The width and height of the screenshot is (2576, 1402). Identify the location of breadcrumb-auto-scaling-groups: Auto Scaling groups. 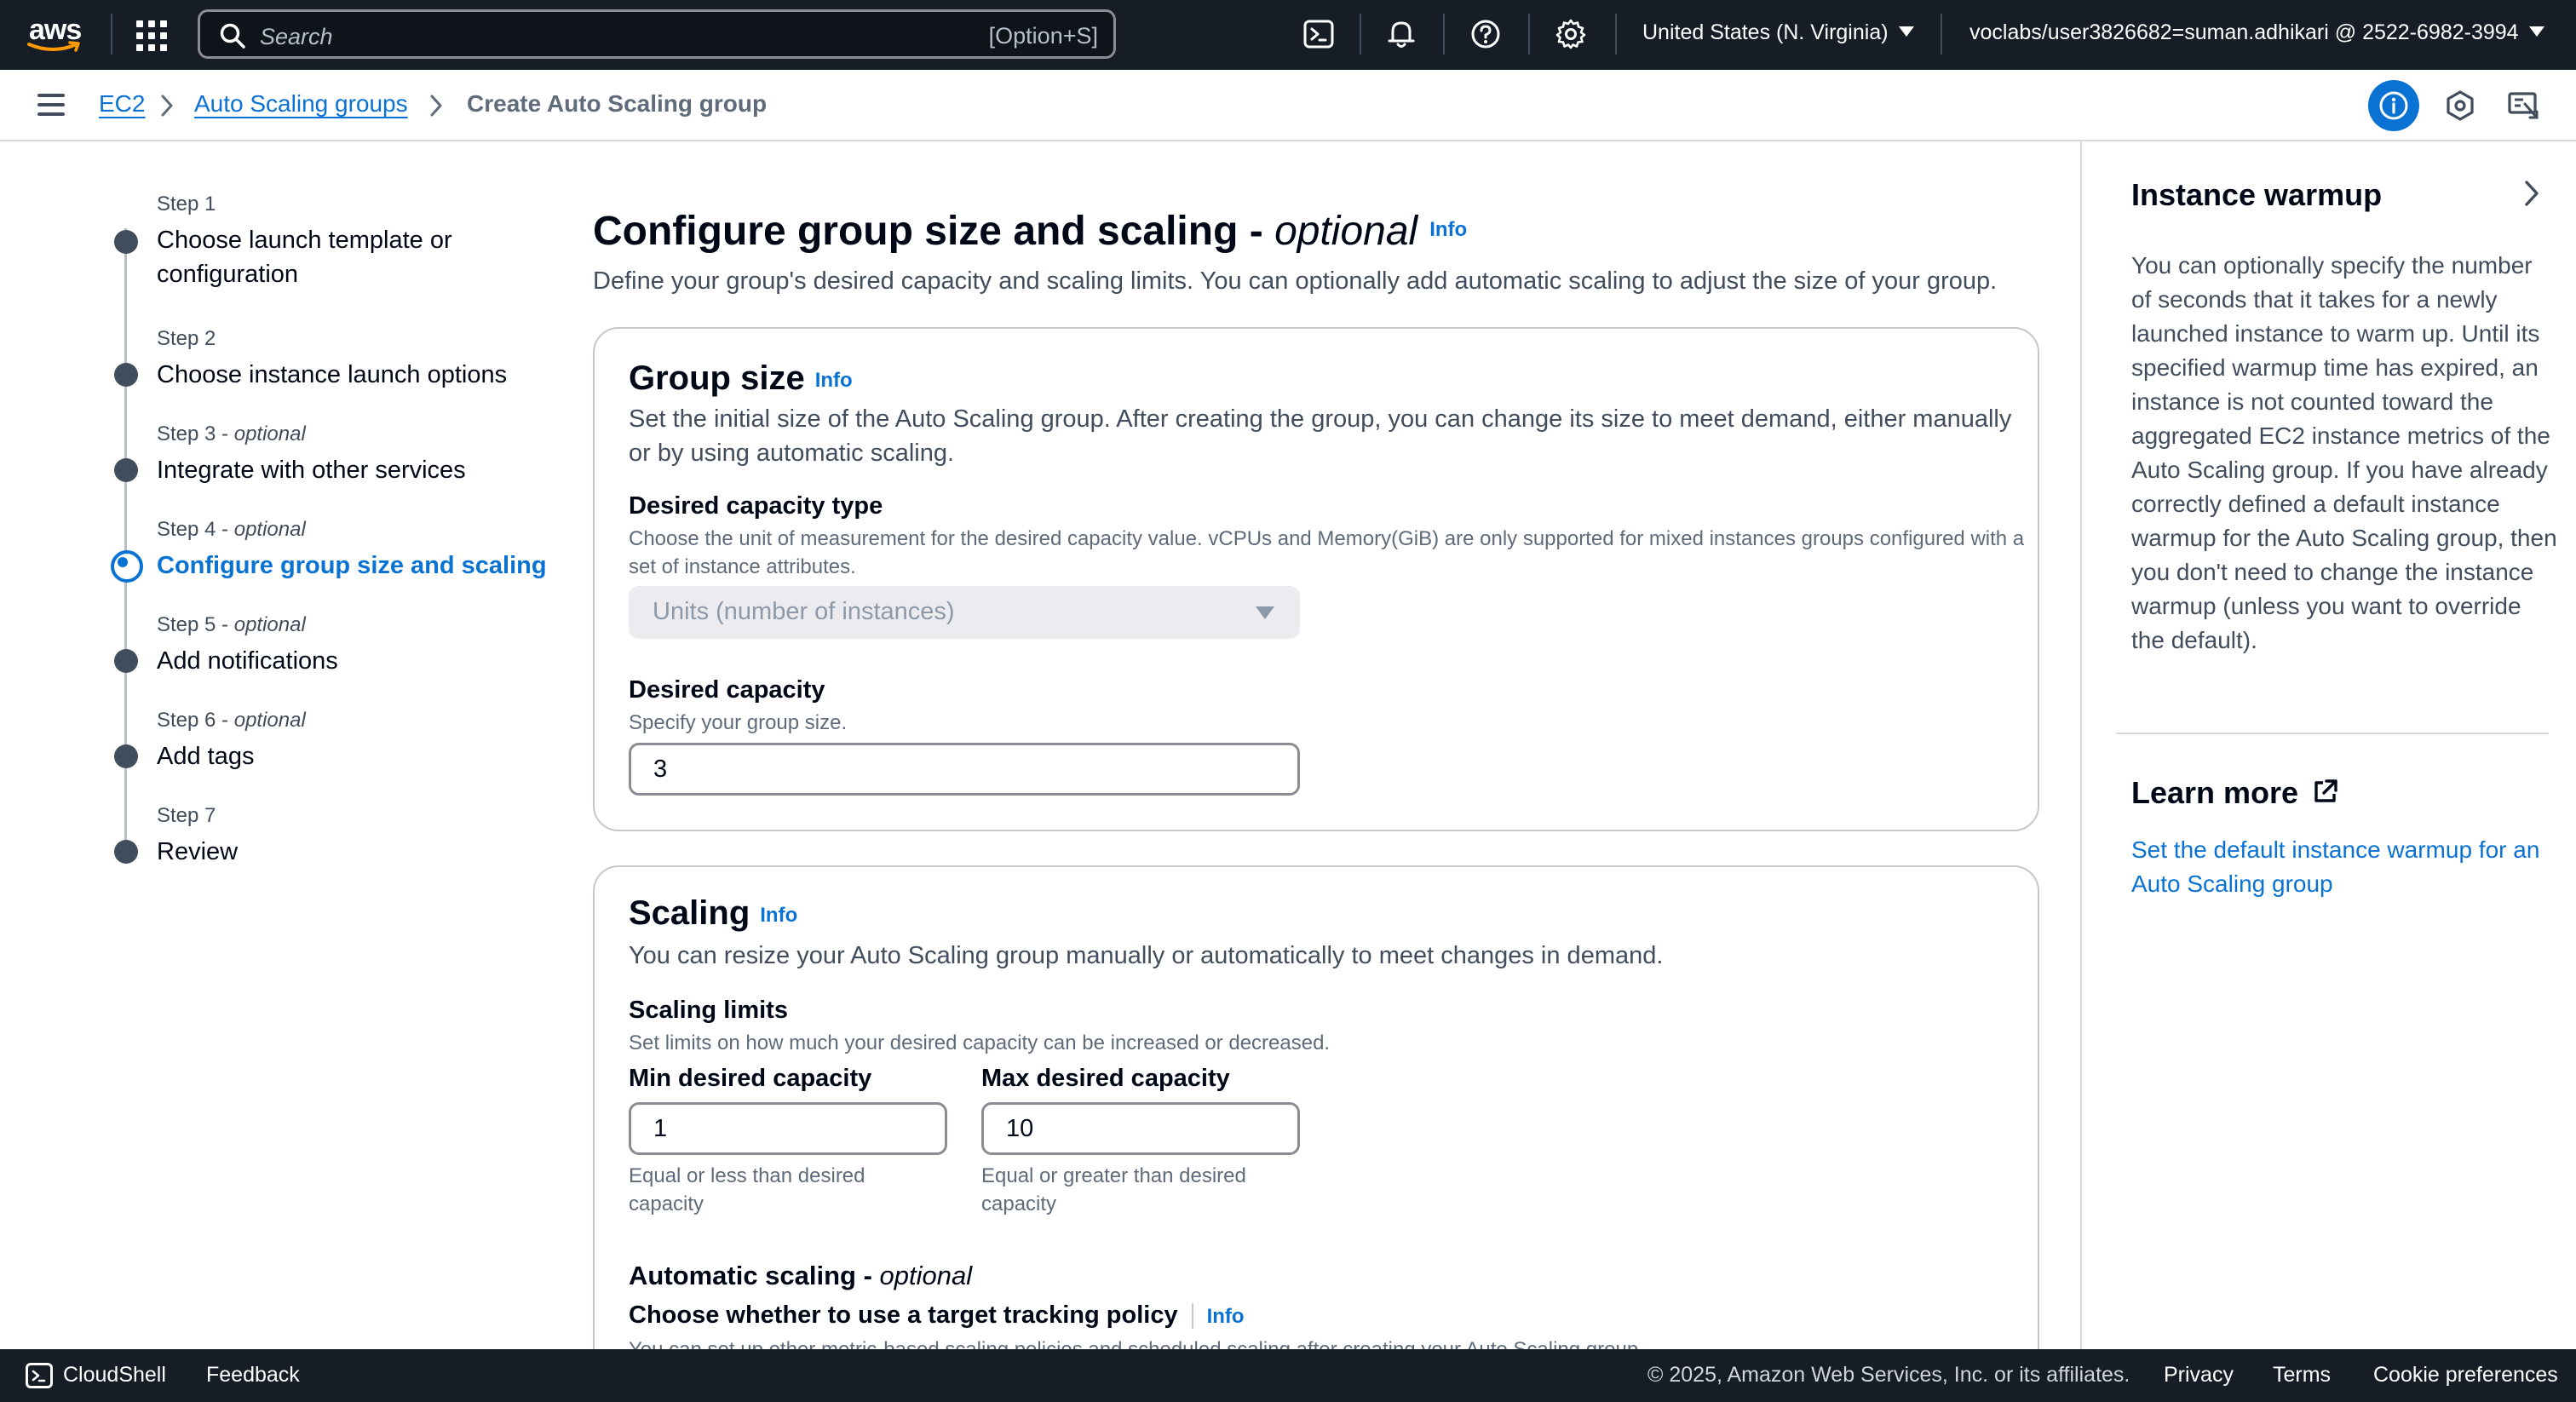
(301, 104).